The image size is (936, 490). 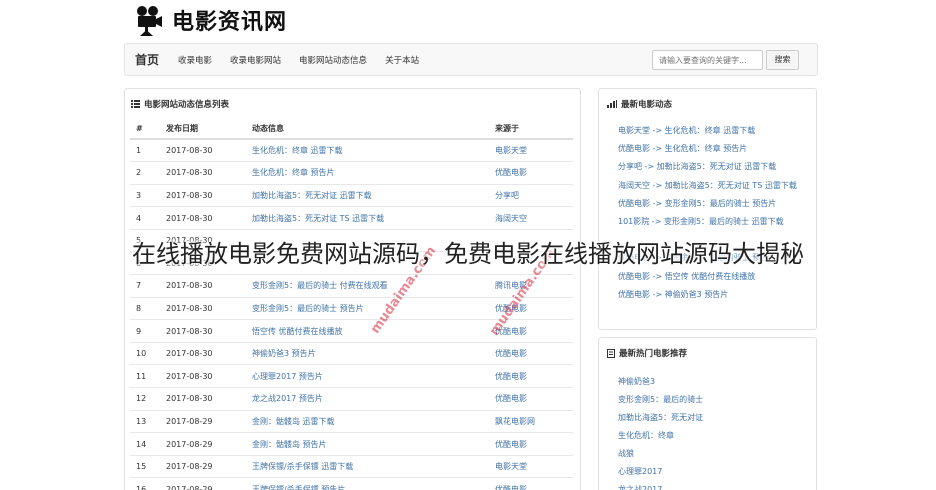 What do you see at coordinates (145, 444) in the screenshot?
I see `row-number: 14` at bounding box center [145, 444].